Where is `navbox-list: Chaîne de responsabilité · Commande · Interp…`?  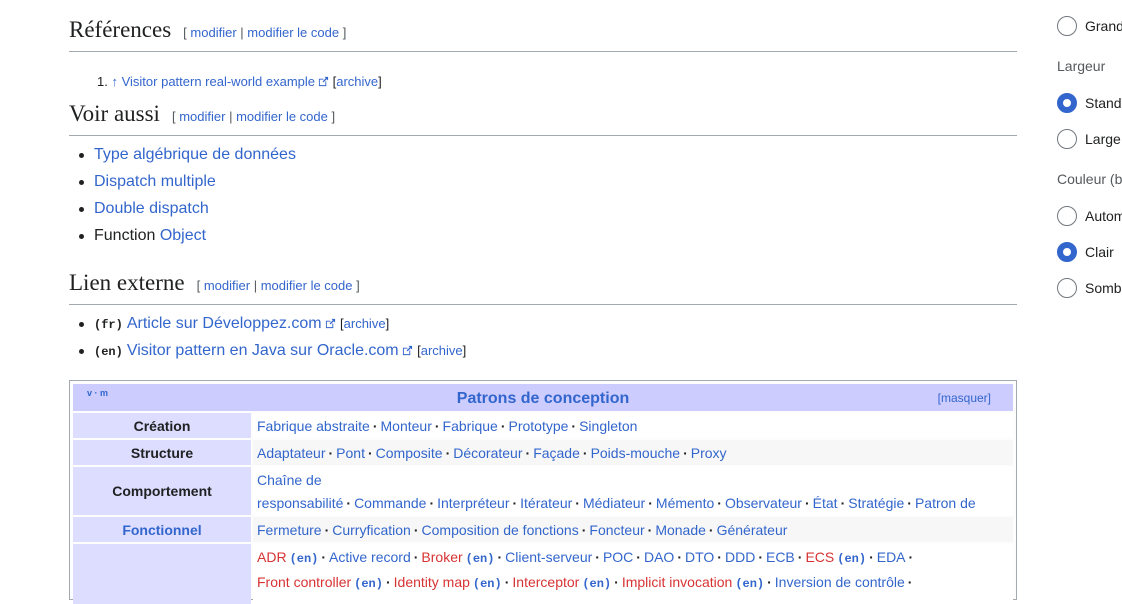
navbox-list: Chaîne de responsabilité · Commande · Interp… is located at coordinates (633, 500).